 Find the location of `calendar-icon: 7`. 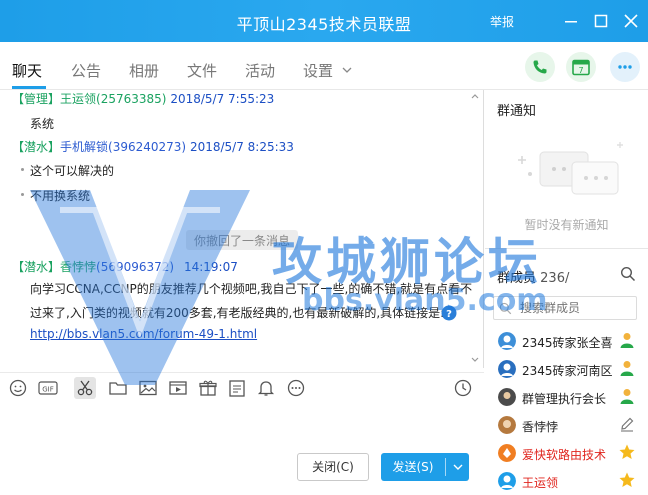

calendar-icon: 7 is located at coordinates (581, 67).